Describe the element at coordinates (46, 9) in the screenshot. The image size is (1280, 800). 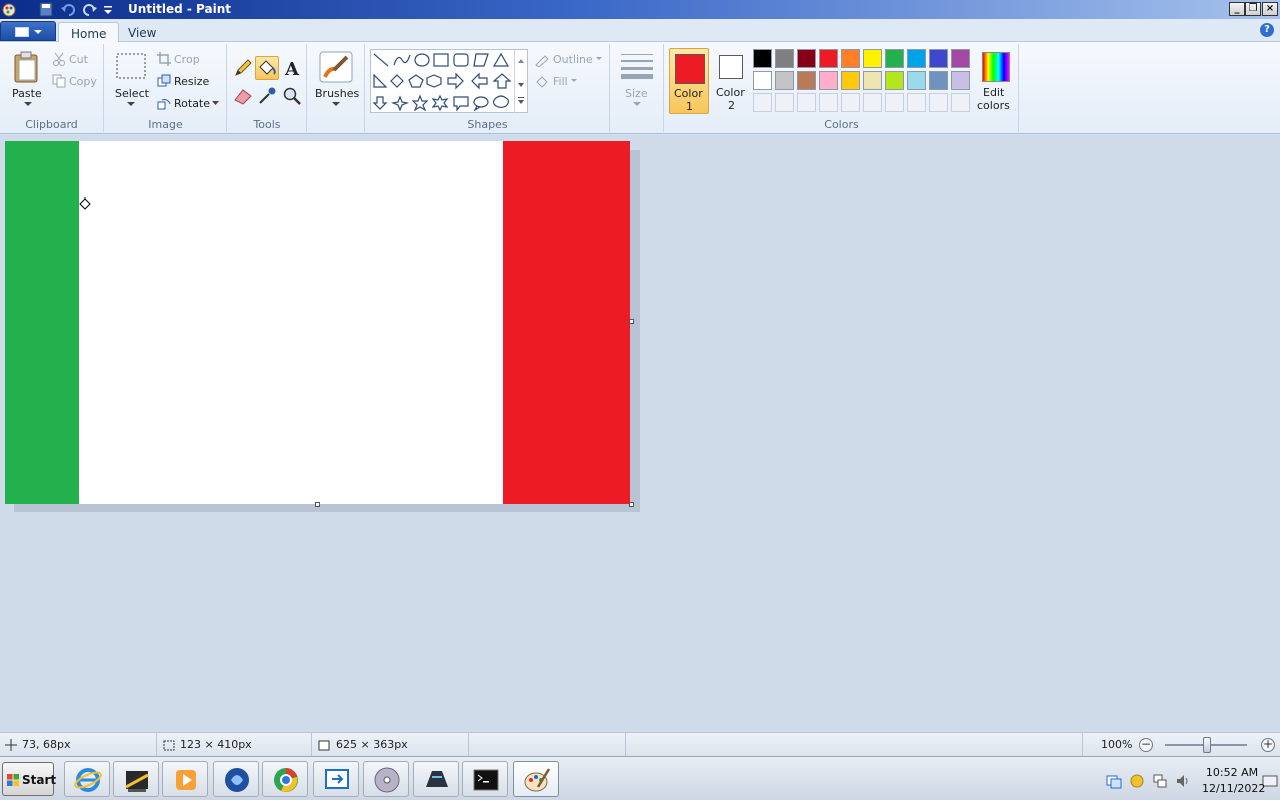
I see `save-icon` at that location.